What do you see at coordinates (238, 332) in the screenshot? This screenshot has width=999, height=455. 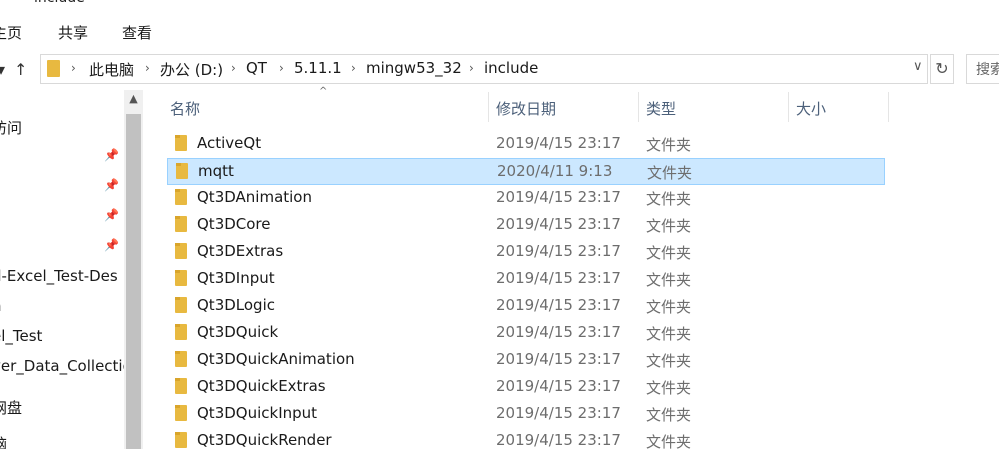 I see `file-name: Qt3DQuick` at bounding box center [238, 332].